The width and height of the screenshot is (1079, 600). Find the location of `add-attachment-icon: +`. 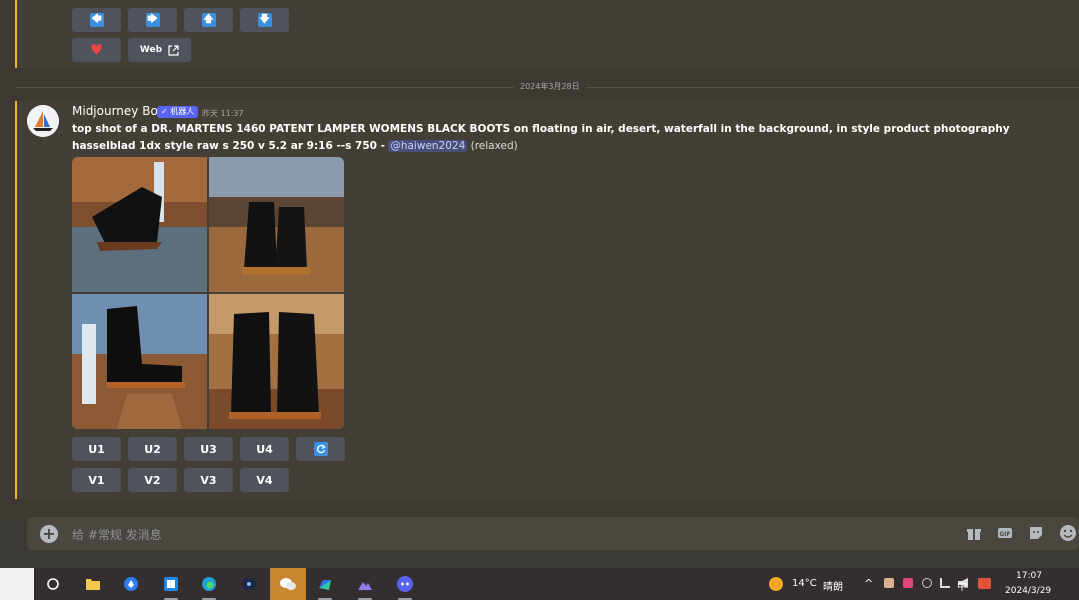

add-attachment-icon: + is located at coordinates (49, 534).